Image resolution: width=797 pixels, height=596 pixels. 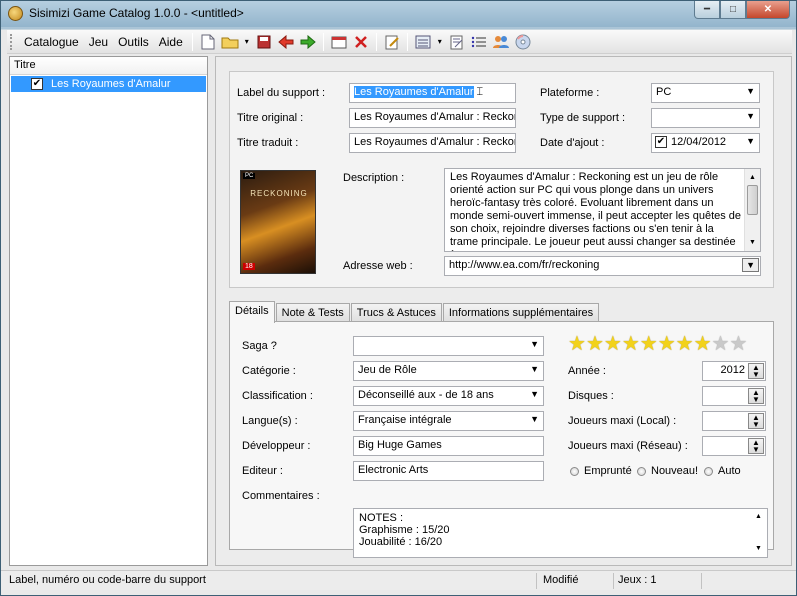 I want to click on open-icon, so click(x=230, y=42).